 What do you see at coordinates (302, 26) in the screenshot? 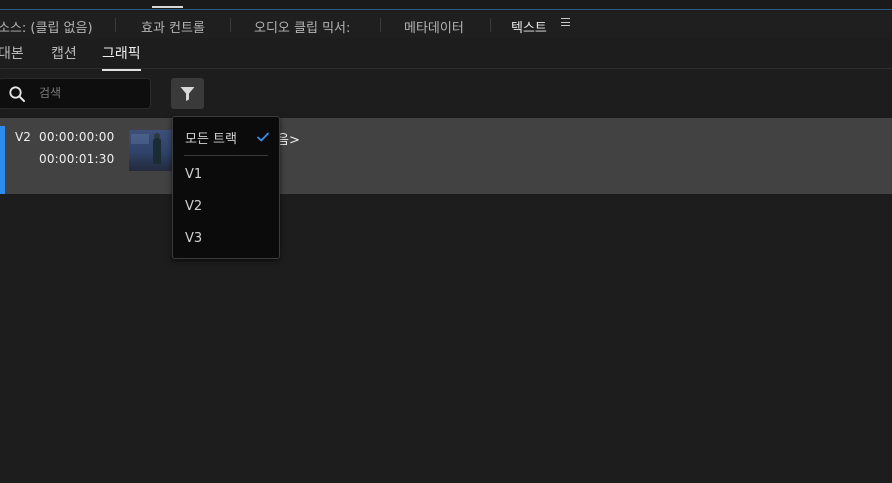
I see `tab-audio-clip-mixer: 오디오 클립 믹서:` at bounding box center [302, 26].